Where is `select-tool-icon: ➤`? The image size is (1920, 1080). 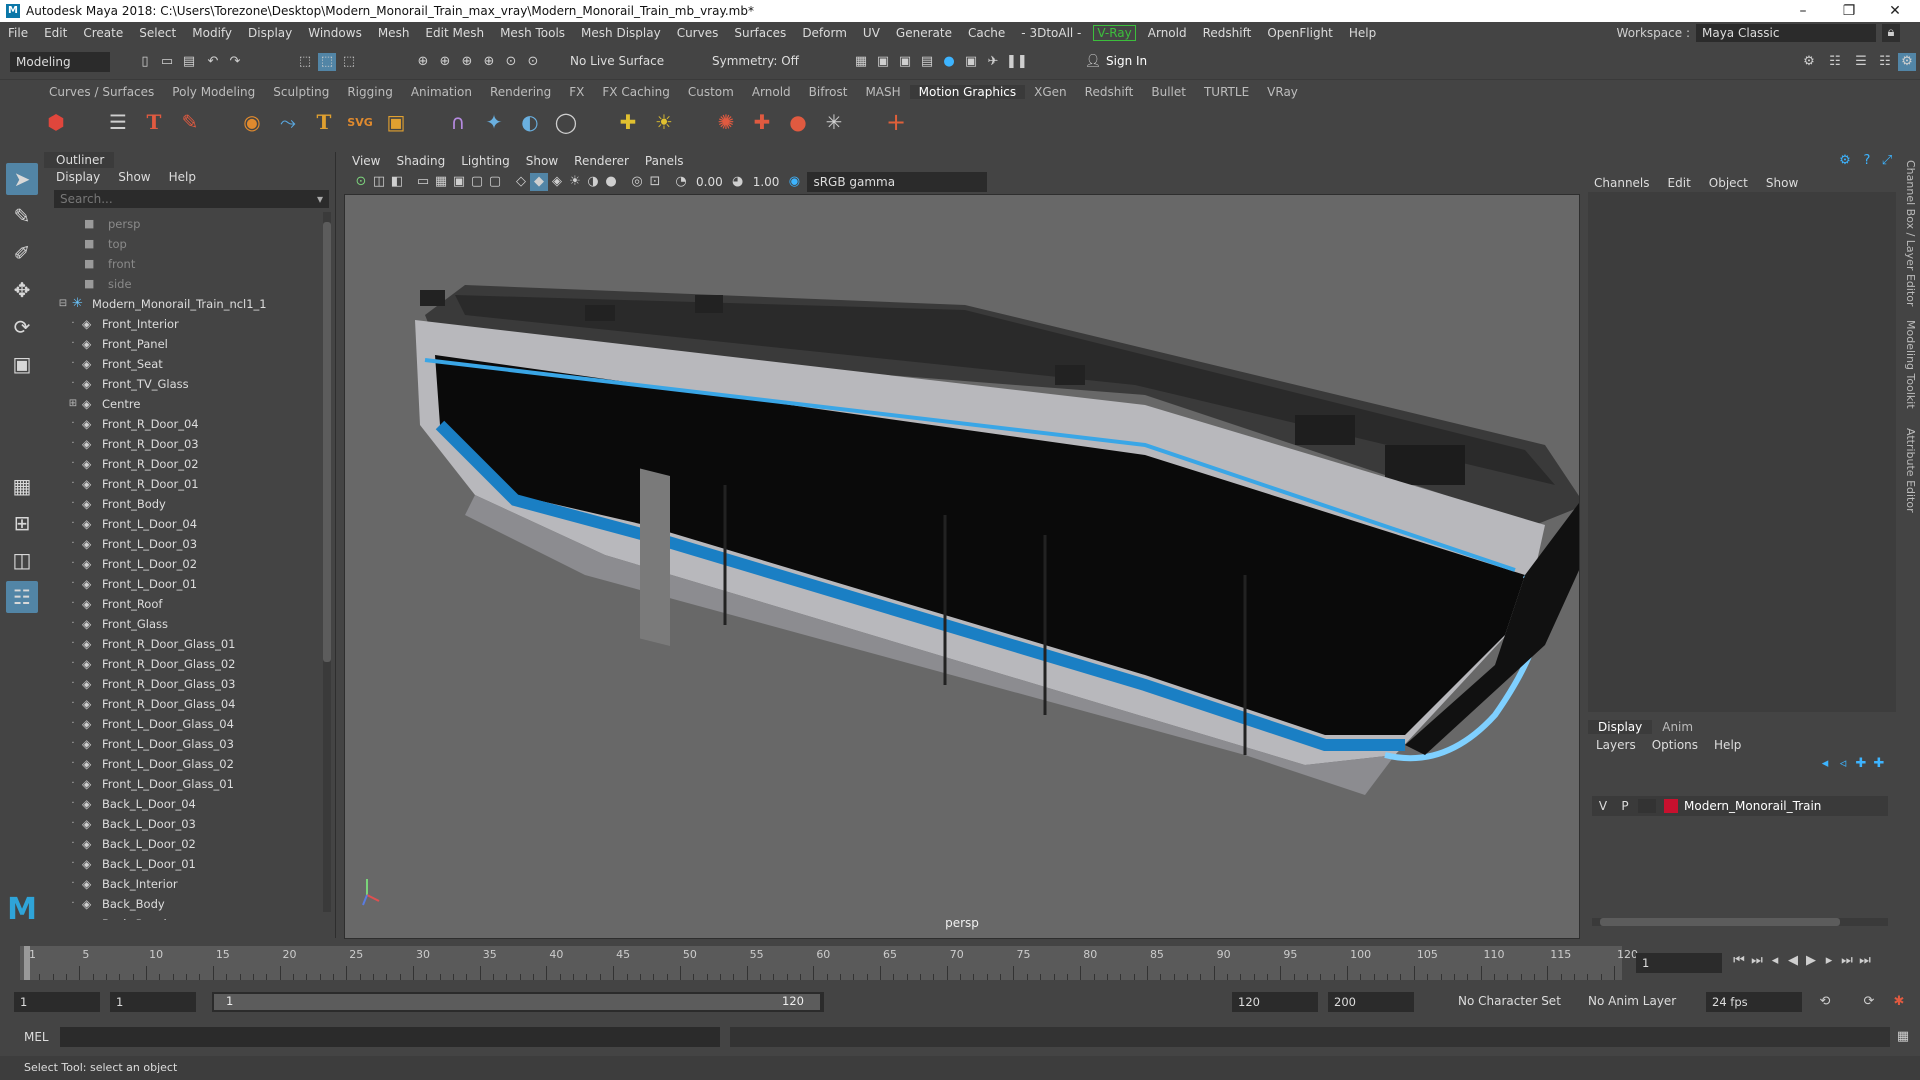
select-tool-icon: ➤ is located at coordinates (22, 179).